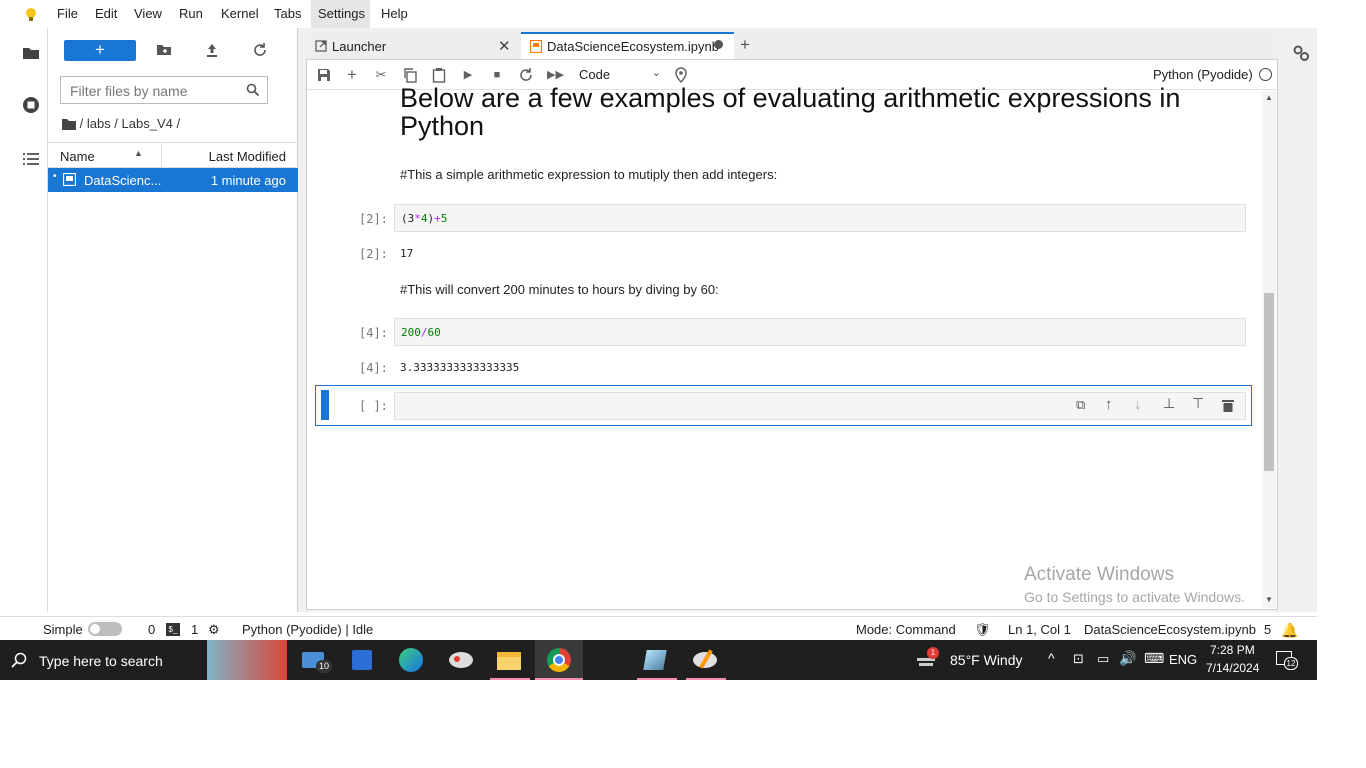  Describe the element at coordinates (595, 74) in the screenshot. I see `cell-type-value: Code` at that location.